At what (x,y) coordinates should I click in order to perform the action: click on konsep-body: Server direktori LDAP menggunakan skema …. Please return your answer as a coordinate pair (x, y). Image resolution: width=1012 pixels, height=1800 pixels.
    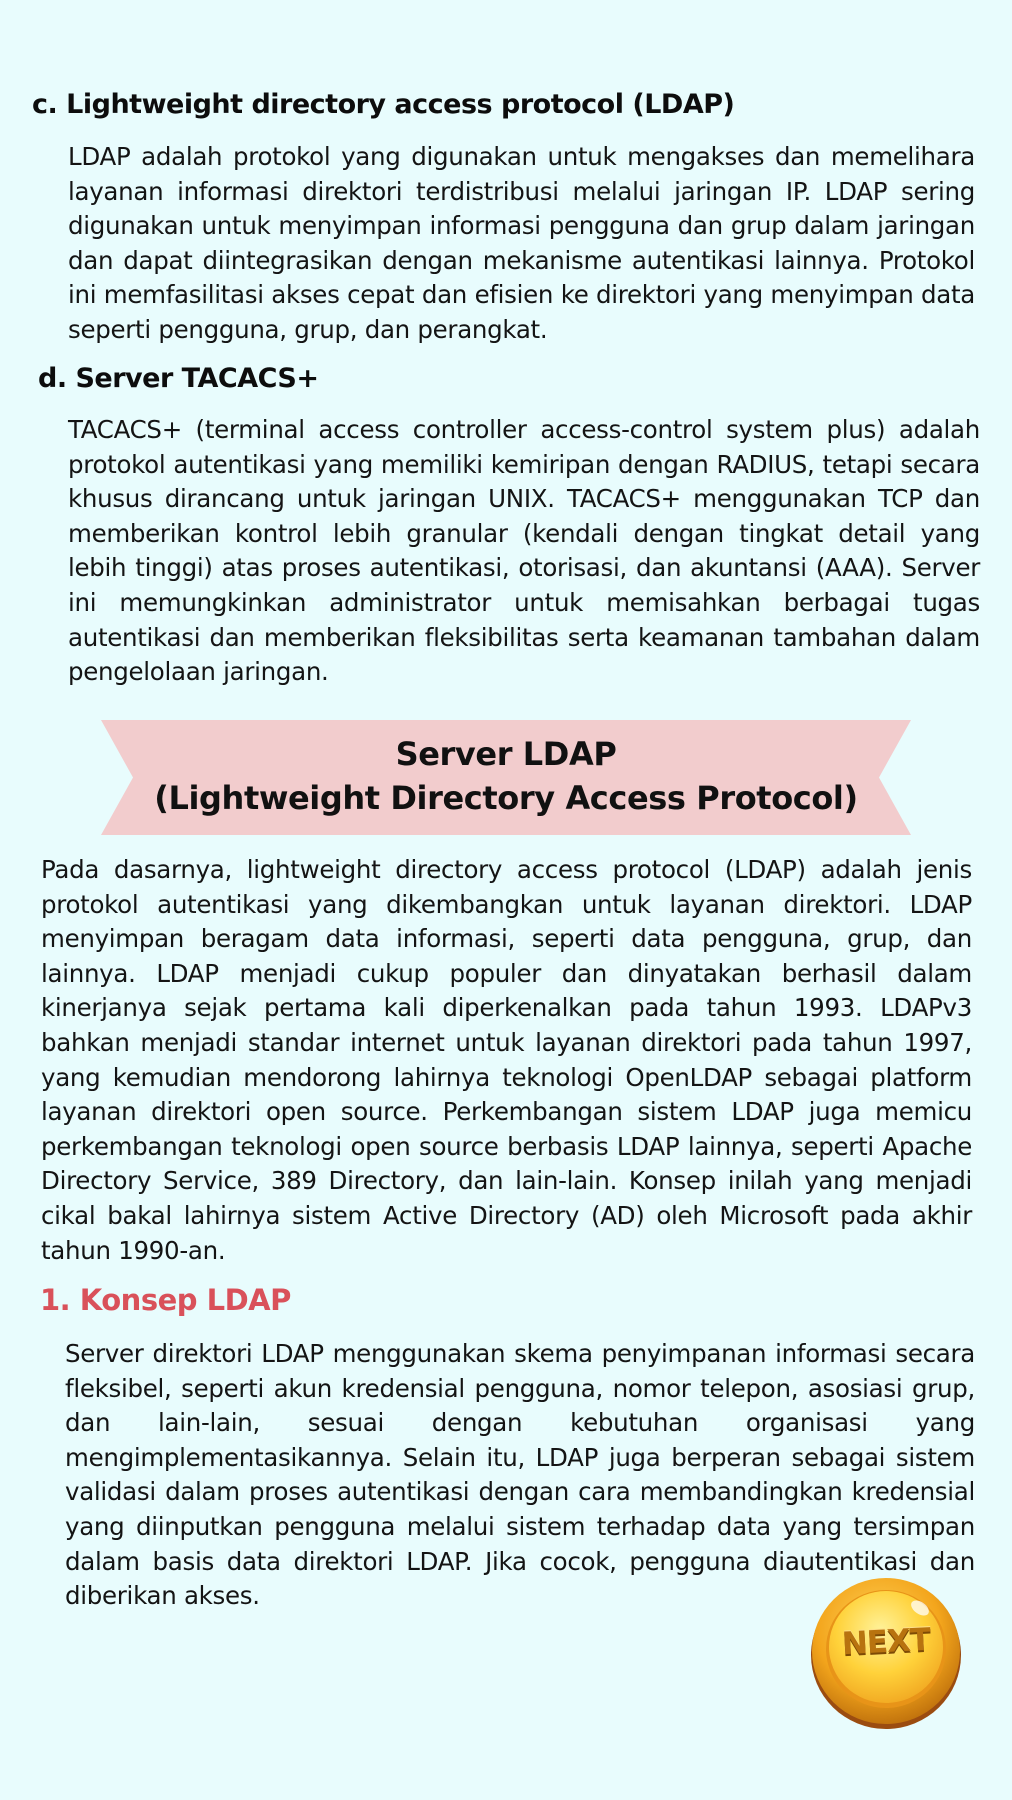
    Looking at the image, I should click on (520, 1475).